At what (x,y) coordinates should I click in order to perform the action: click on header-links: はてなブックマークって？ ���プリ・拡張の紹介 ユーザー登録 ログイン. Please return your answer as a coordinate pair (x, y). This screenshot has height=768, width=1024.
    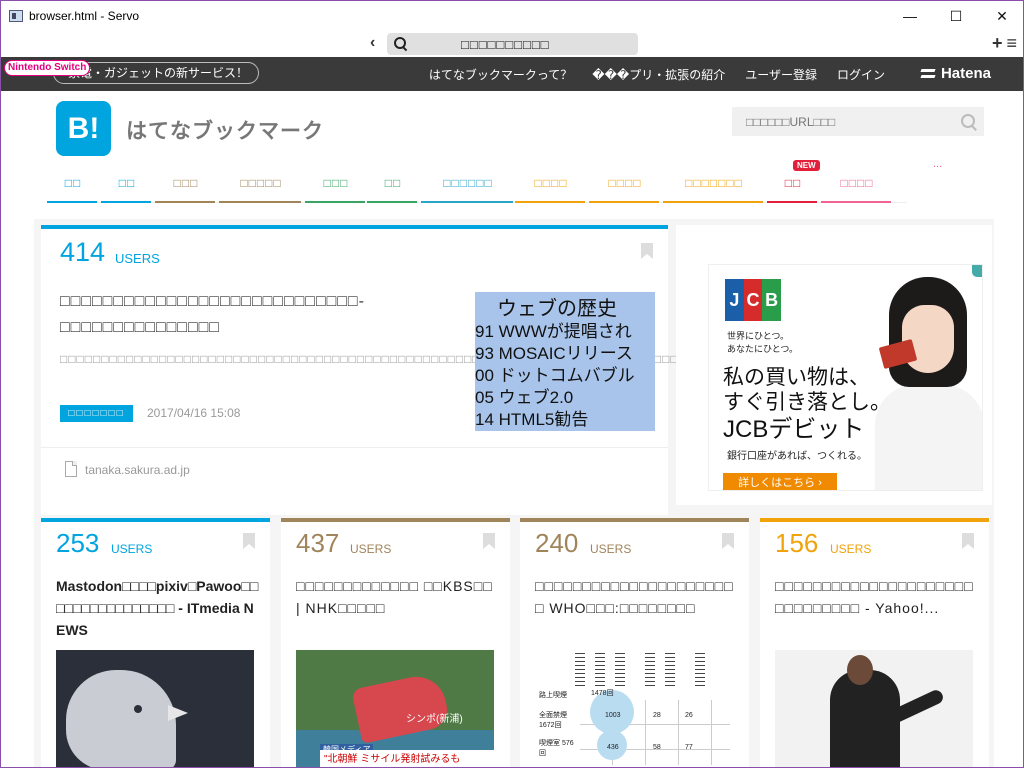
    Looking at the image, I should click on (657, 74).